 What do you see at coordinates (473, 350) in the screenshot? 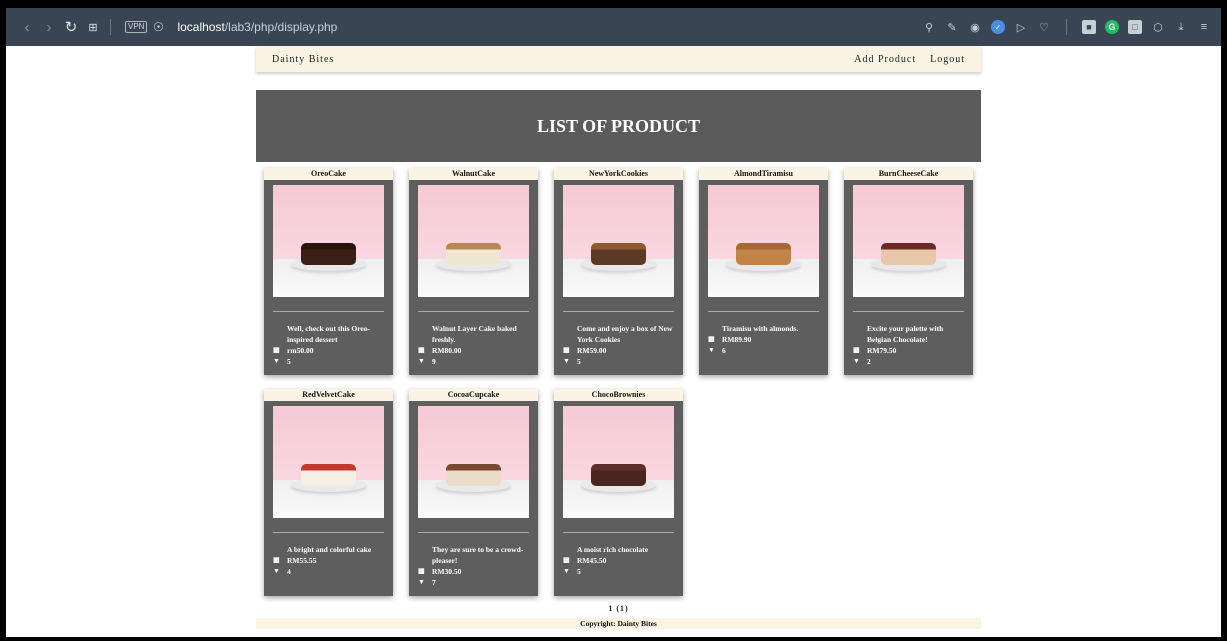
I see `price-row: ▩ RM80.00` at bounding box center [473, 350].